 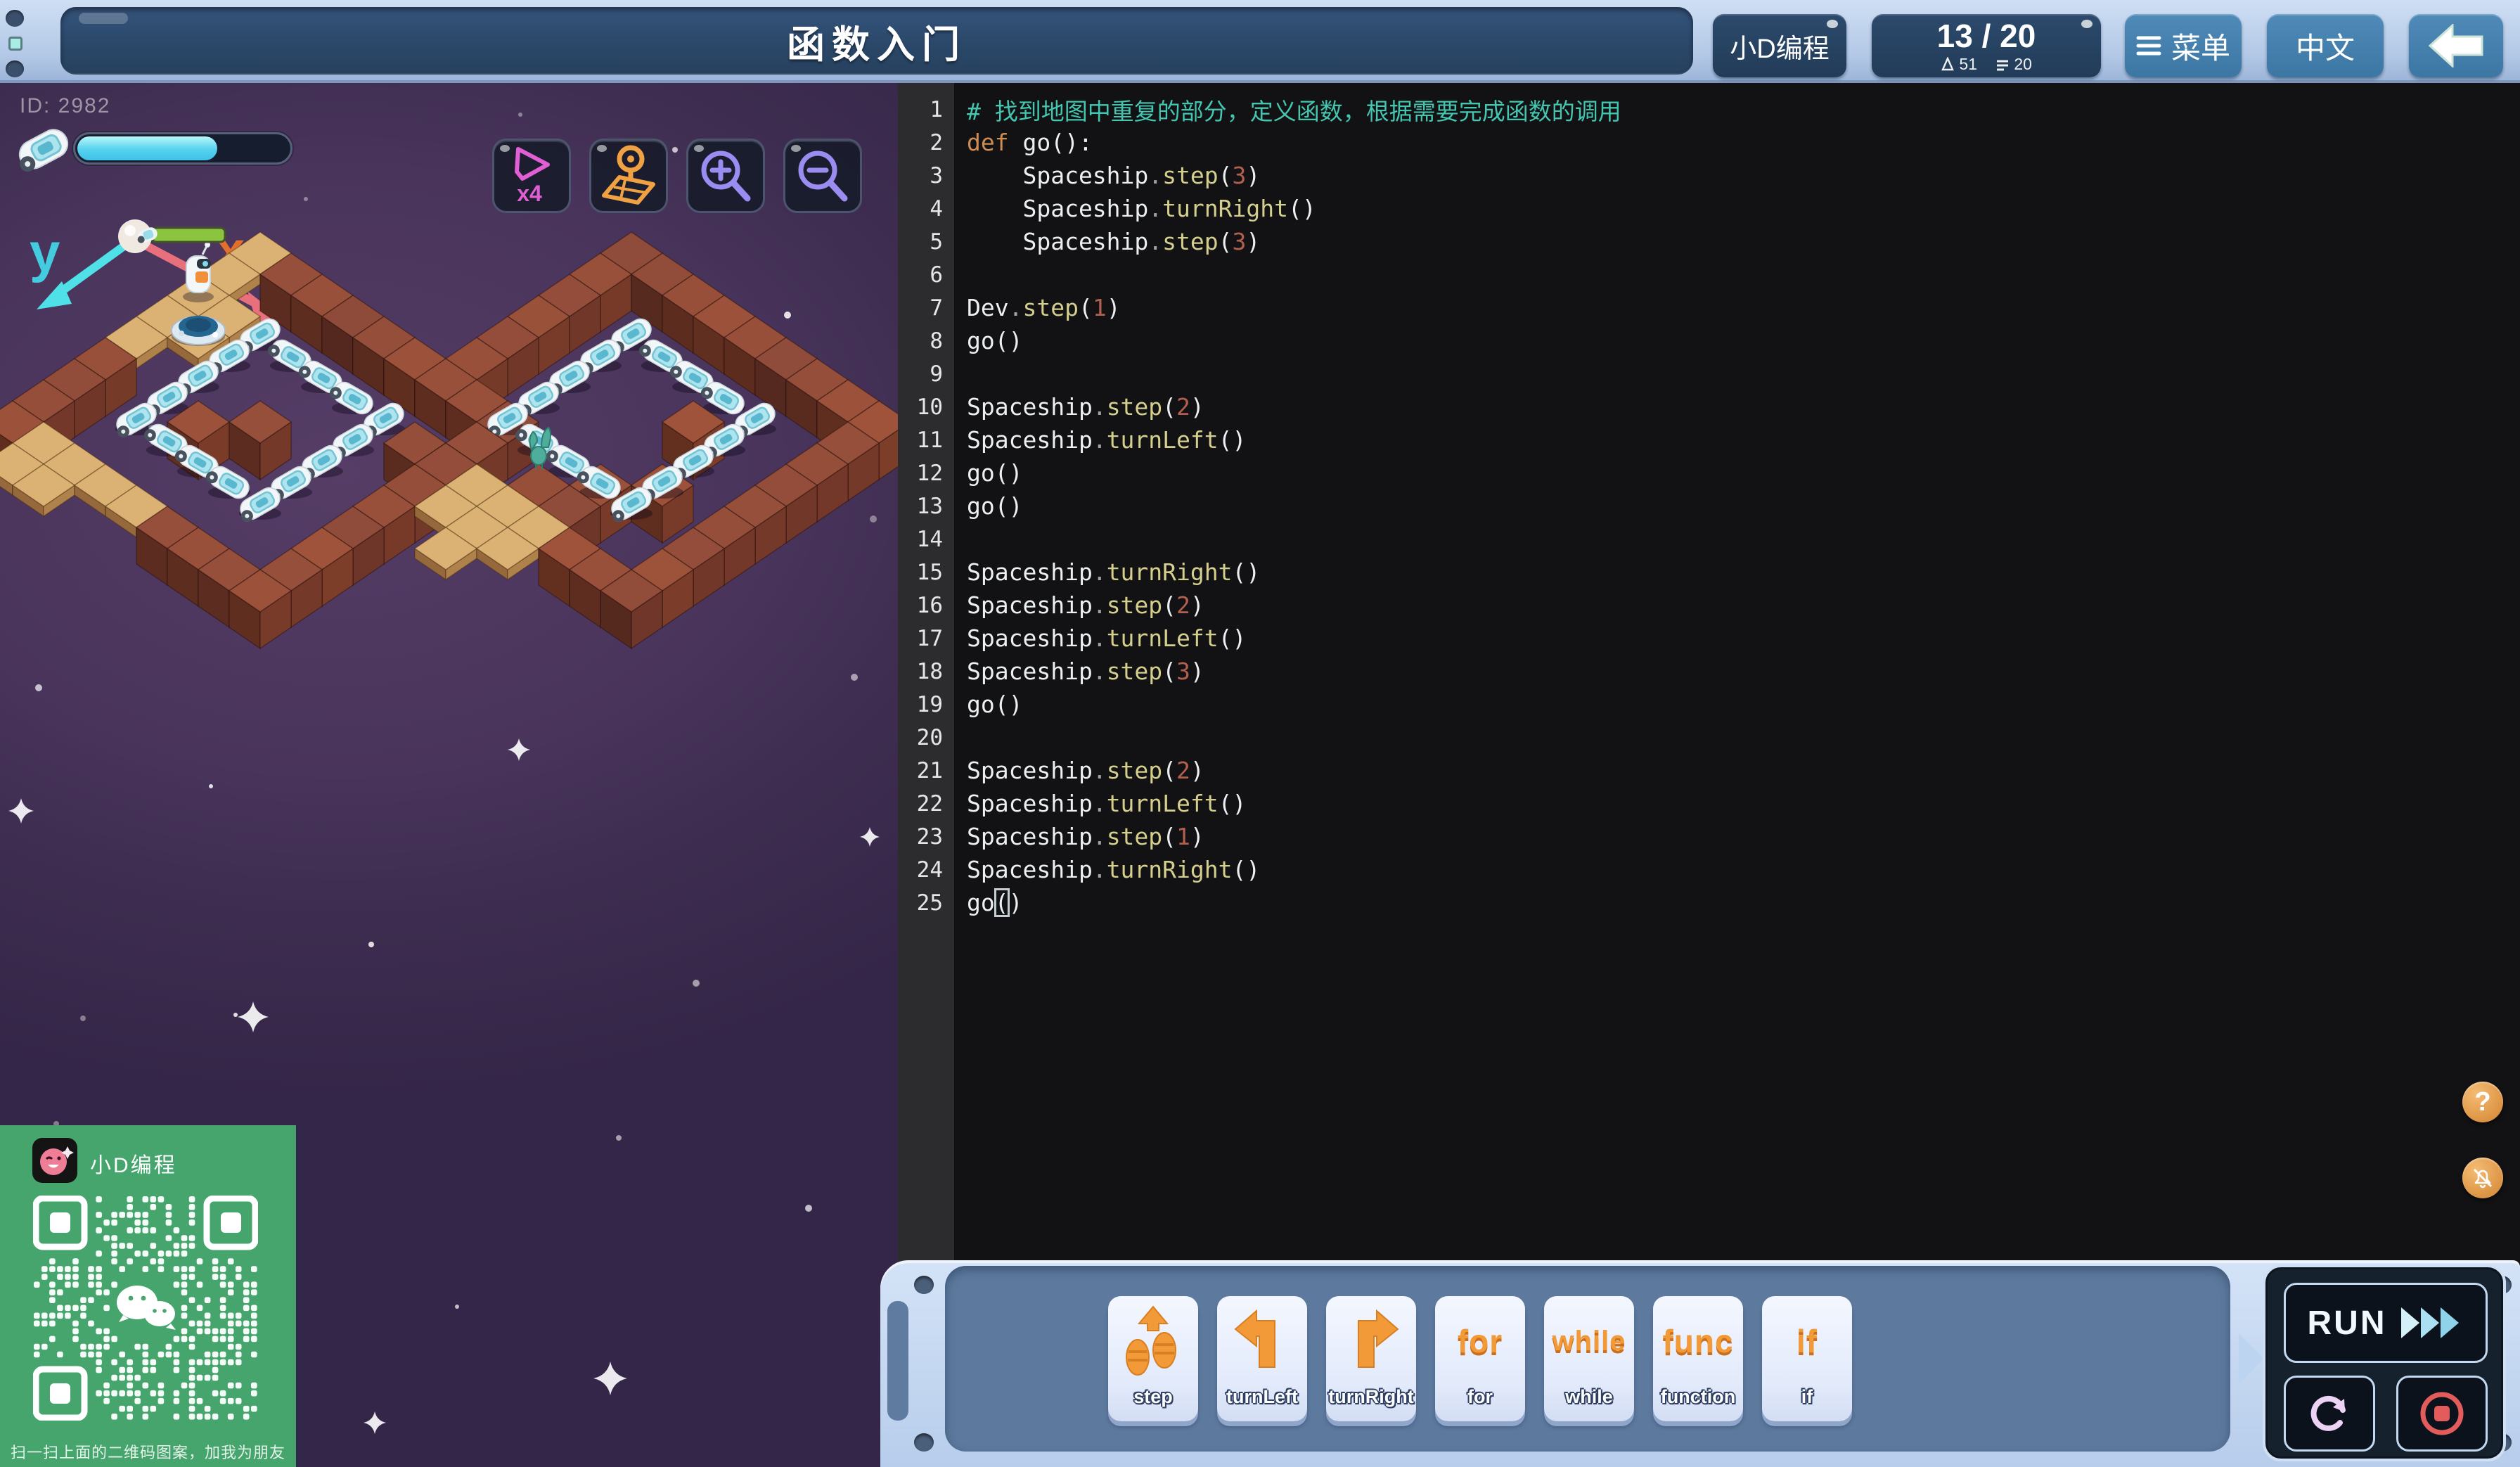 What do you see at coordinates (43, 150) in the screenshot?
I see `energy-battery-icon` at bounding box center [43, 150].